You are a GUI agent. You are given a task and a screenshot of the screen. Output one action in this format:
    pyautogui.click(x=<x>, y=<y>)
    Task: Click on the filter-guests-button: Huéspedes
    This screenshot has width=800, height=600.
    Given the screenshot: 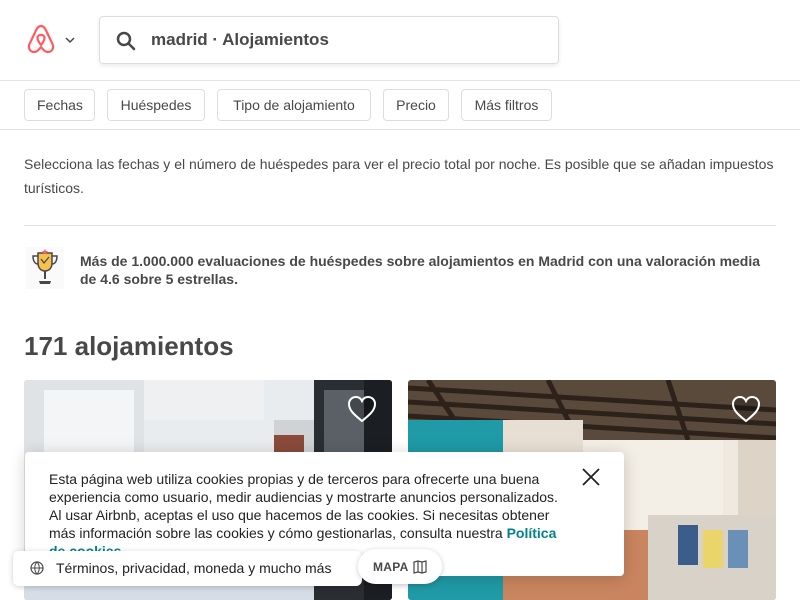 What is the action you would take?
    pyautogui.click(x=156, y=105)
    